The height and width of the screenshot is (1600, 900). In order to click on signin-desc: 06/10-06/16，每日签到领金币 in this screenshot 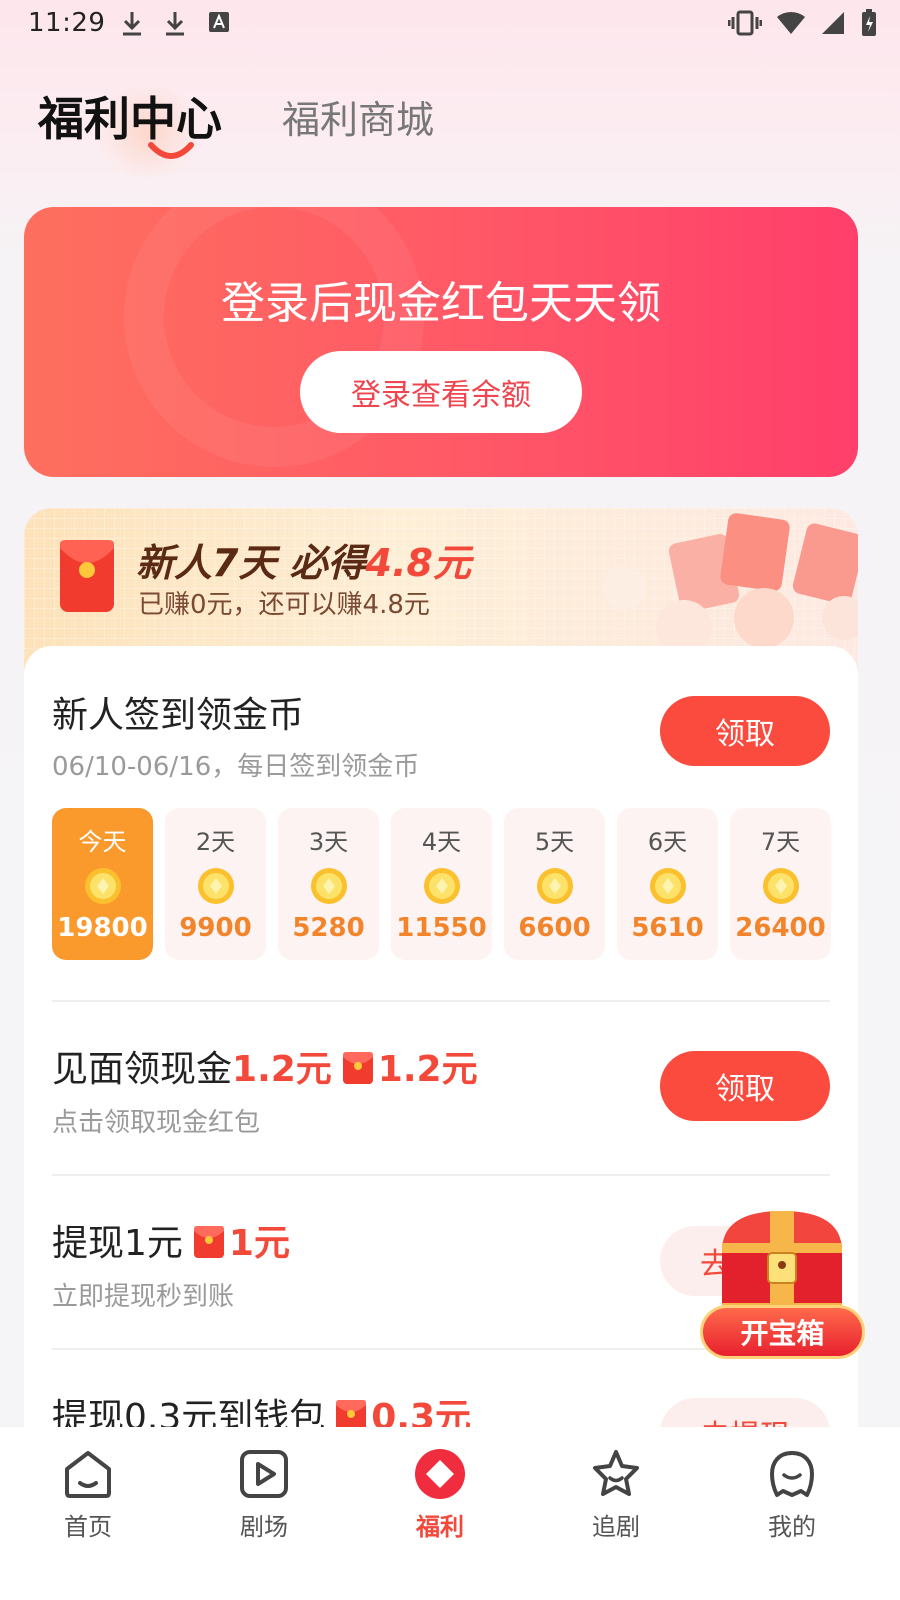, I will do `click(236, 767)`.